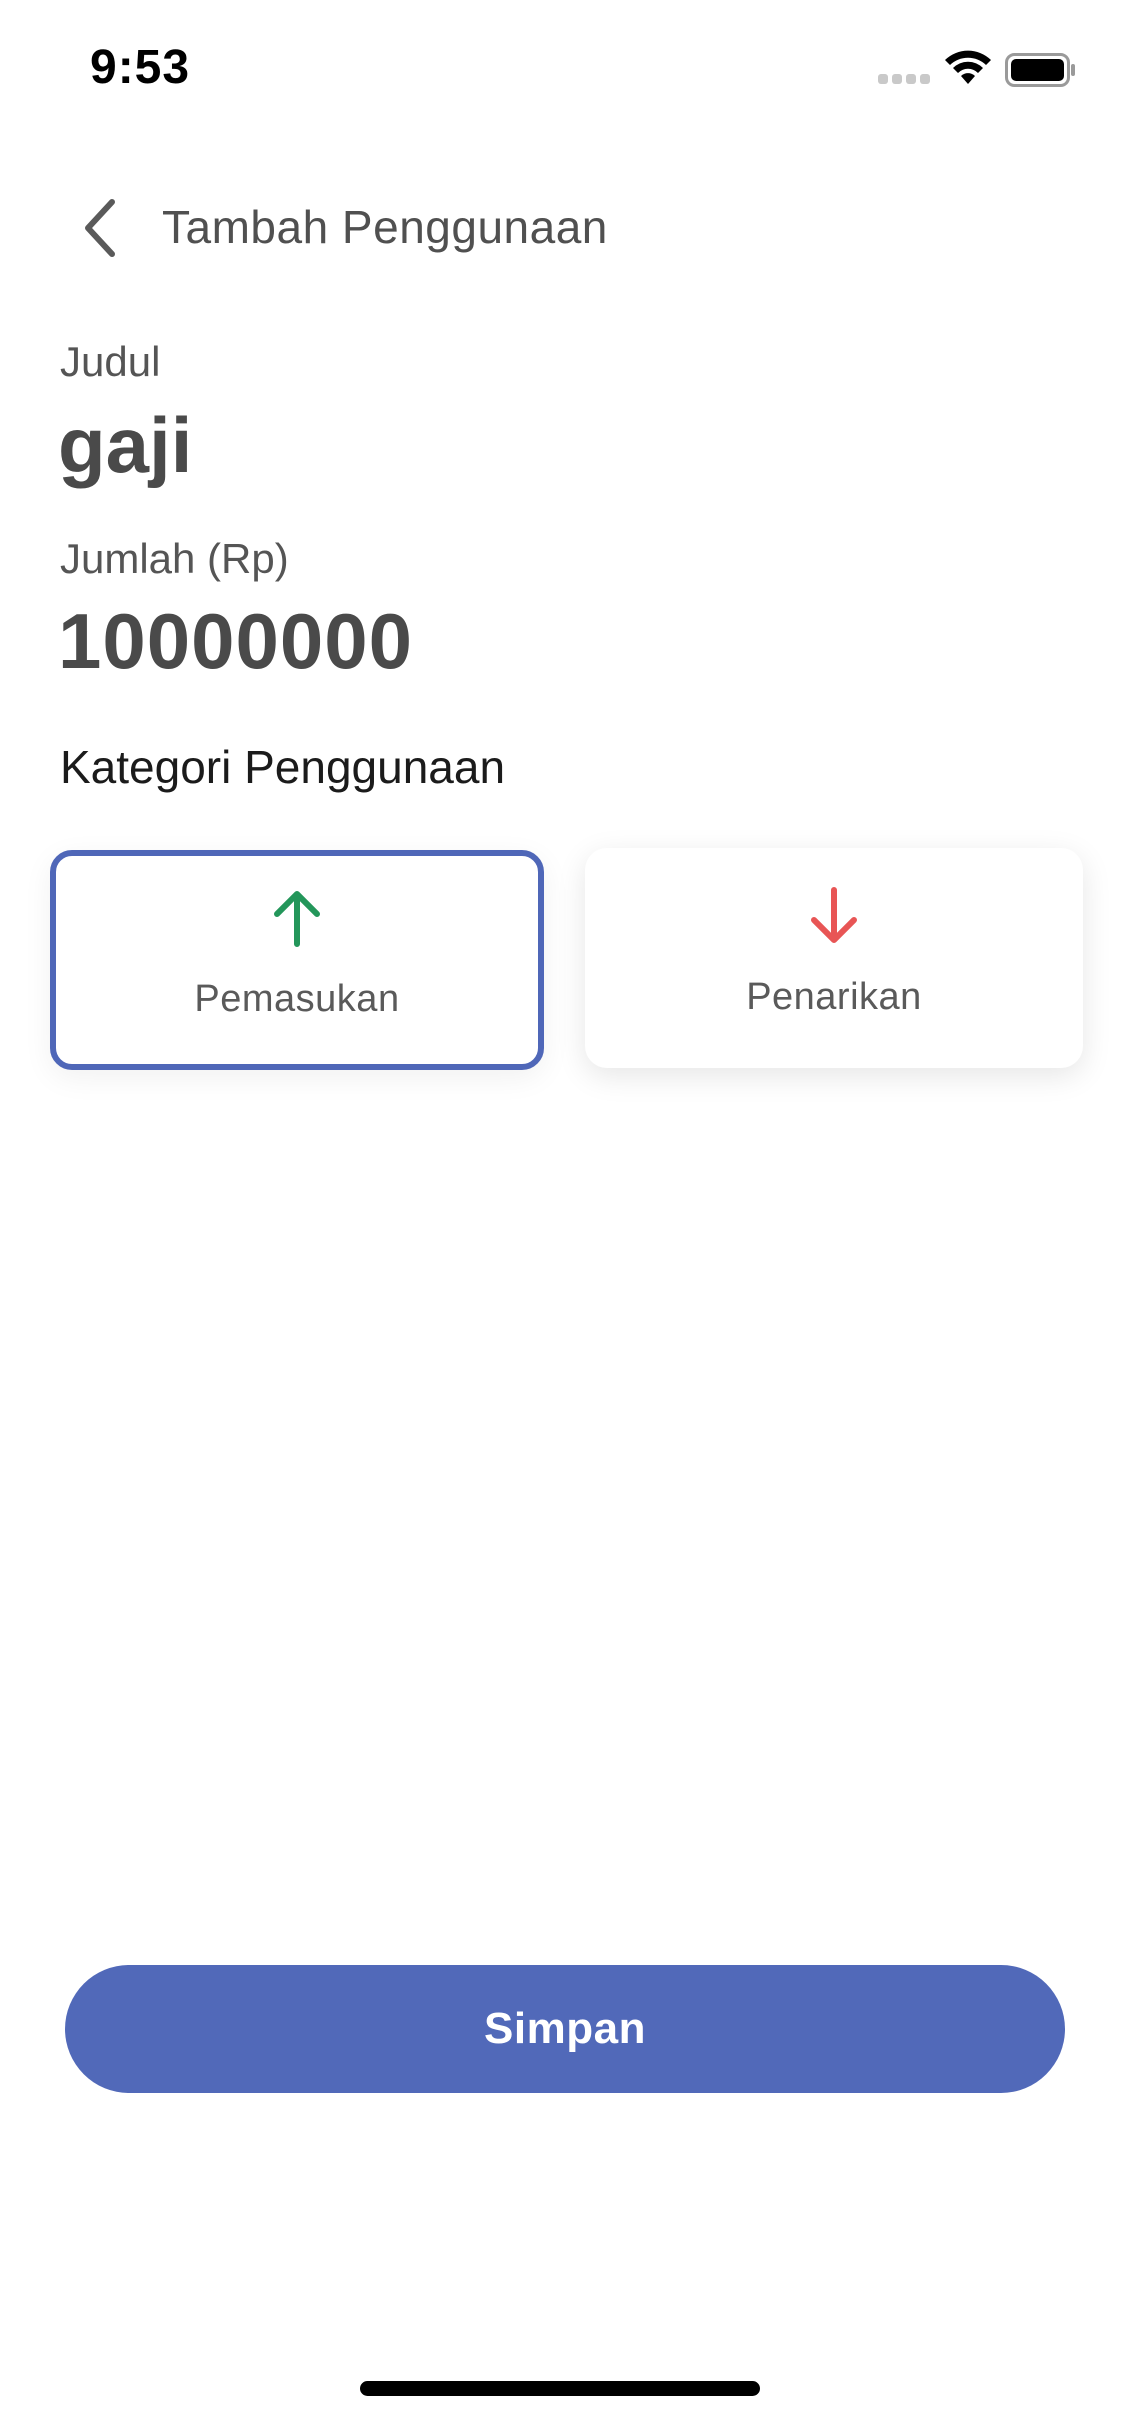  Describe the element at coordinates (140, 67) in the screenshot. I see `status-time: 9:53` at that location.